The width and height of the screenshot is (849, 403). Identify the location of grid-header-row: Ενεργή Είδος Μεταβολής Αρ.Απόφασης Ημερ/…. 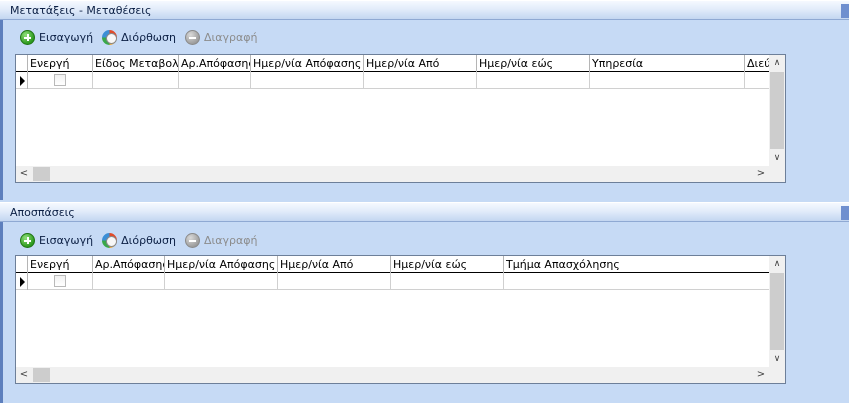
(393, 63).